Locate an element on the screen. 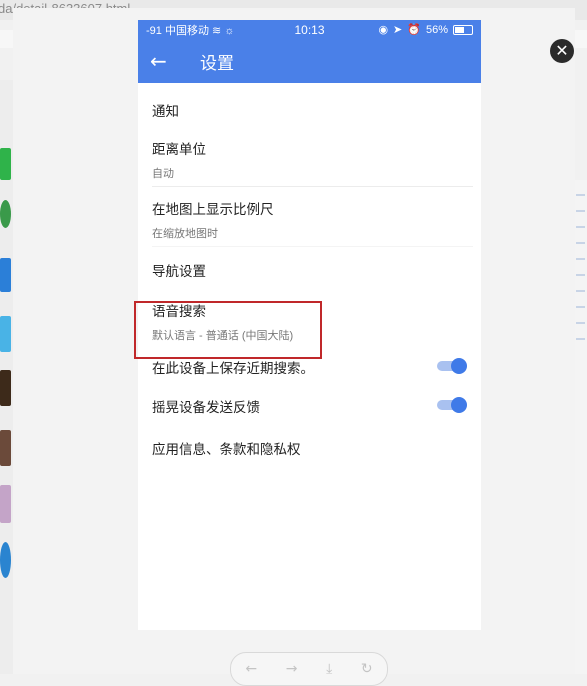 This screenshot has height=686, width=587. status-bar: -91 中国移动 ≋ ☼ 10:13 ◉ ➤ ⏰ 56% is located at coordinates (309, 29).